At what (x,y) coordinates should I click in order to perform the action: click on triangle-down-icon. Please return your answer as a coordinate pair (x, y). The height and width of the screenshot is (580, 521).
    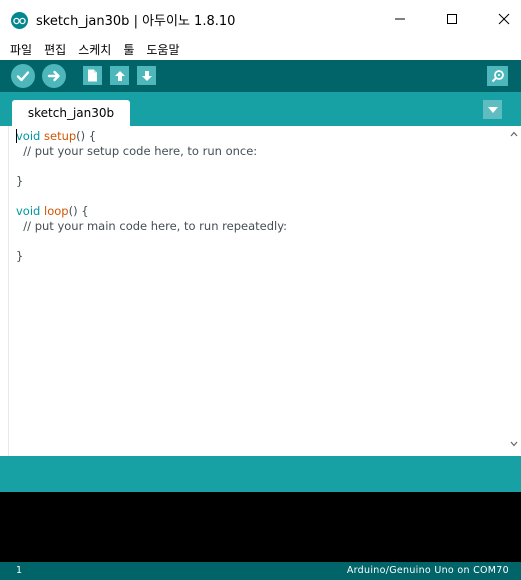
    Looking at the image, I should click on (492, 109).